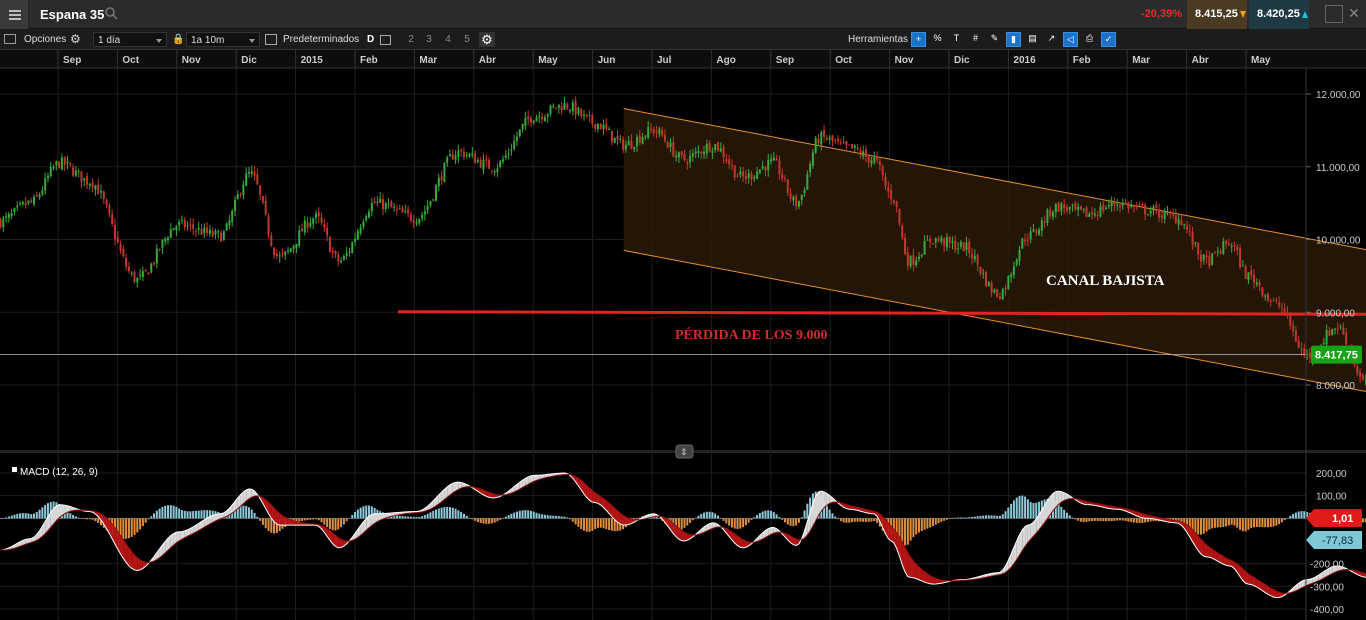 Image resolution: width=1366 pixels, height=620 pixels. Describe the element at coordinates (1217, 14) in the screenshot. I see `sell-price-button: 8.415,25` at that location.